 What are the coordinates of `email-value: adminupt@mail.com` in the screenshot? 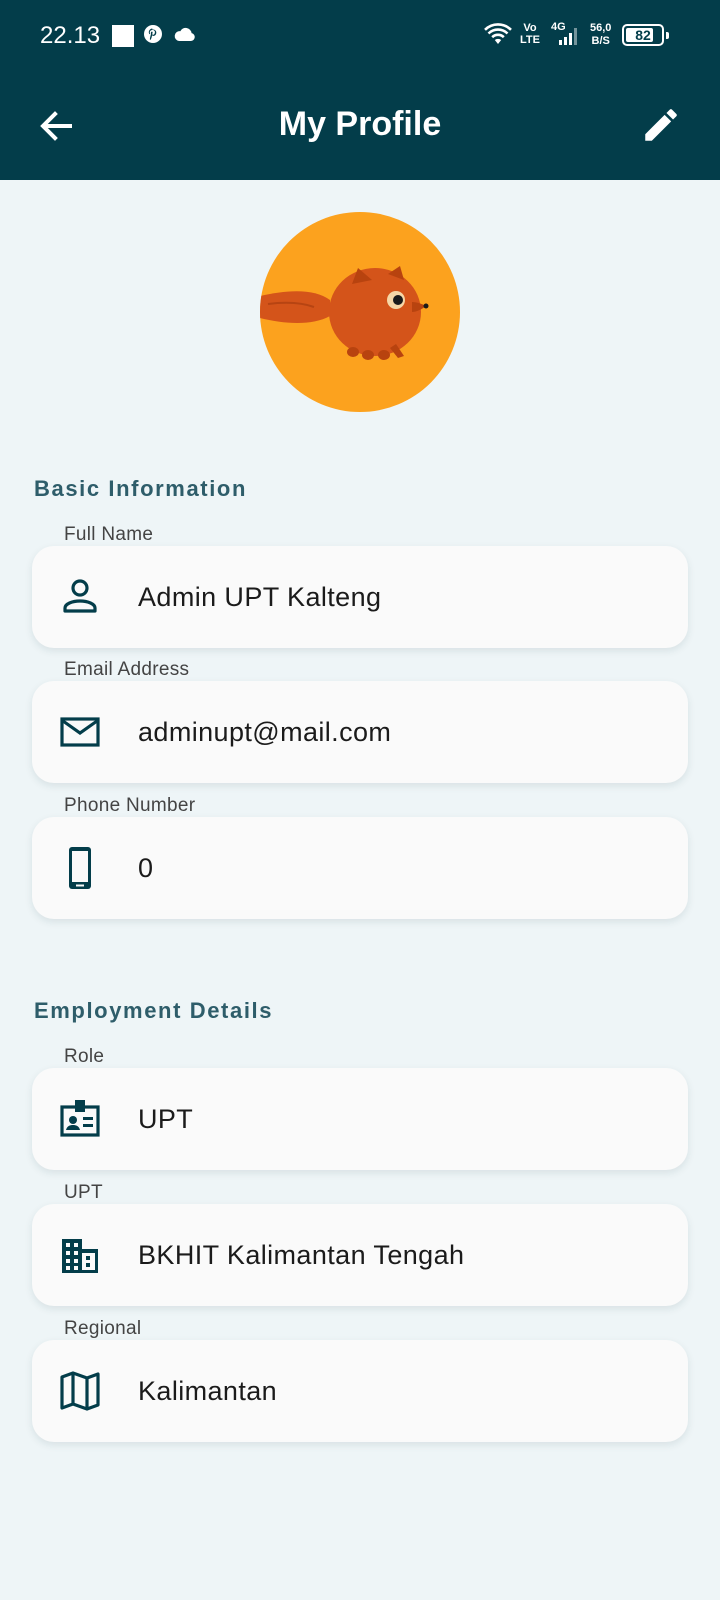 It's located at (265, 732).